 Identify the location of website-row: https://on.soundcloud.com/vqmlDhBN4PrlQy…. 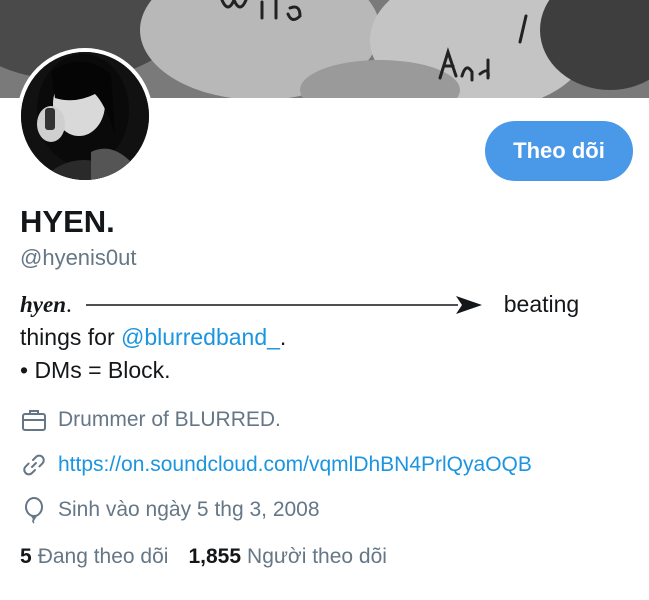
(276, 465).